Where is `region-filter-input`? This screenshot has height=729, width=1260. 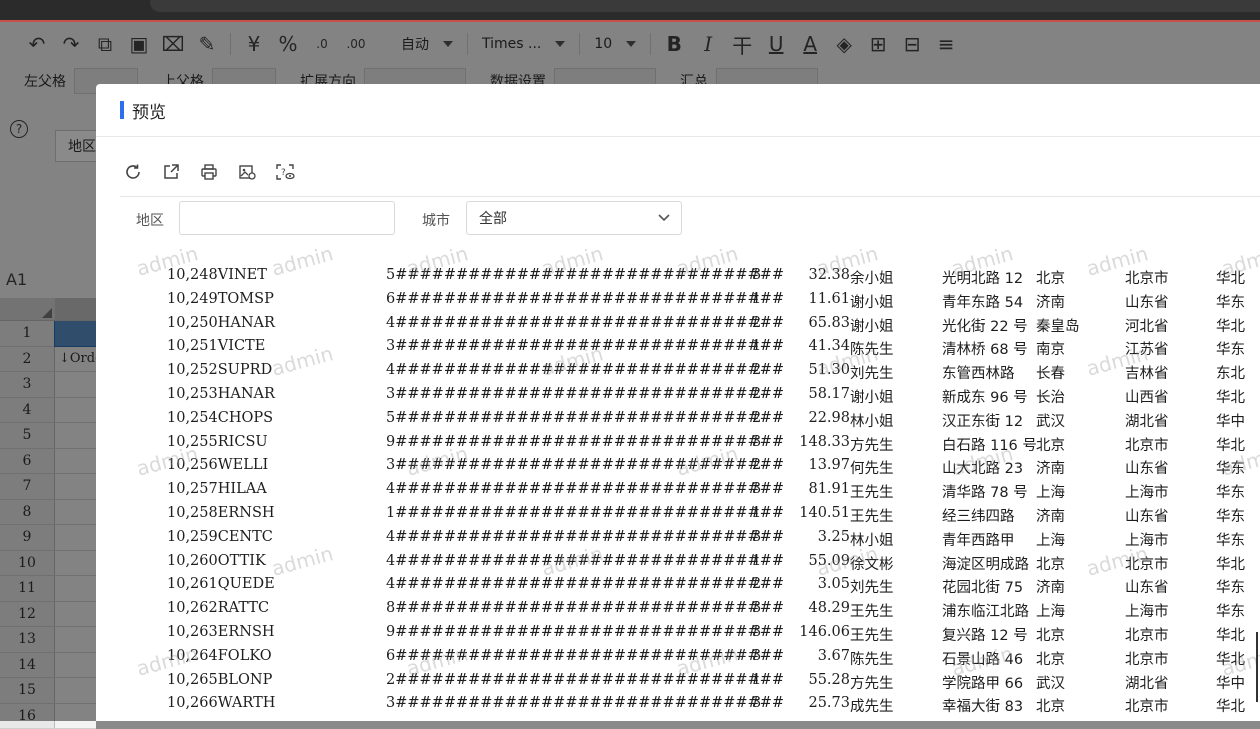 region-filter-input is located at coordinates (287, 218).